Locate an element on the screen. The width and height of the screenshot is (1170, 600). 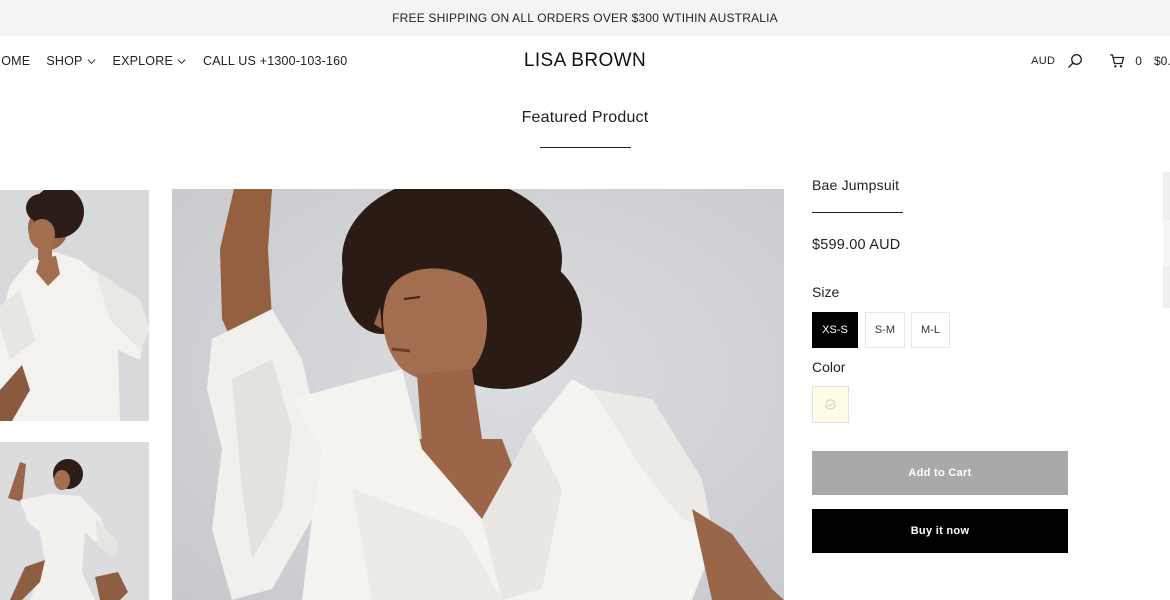
nav-shop: SHOP is located at coordinates (71, 61).